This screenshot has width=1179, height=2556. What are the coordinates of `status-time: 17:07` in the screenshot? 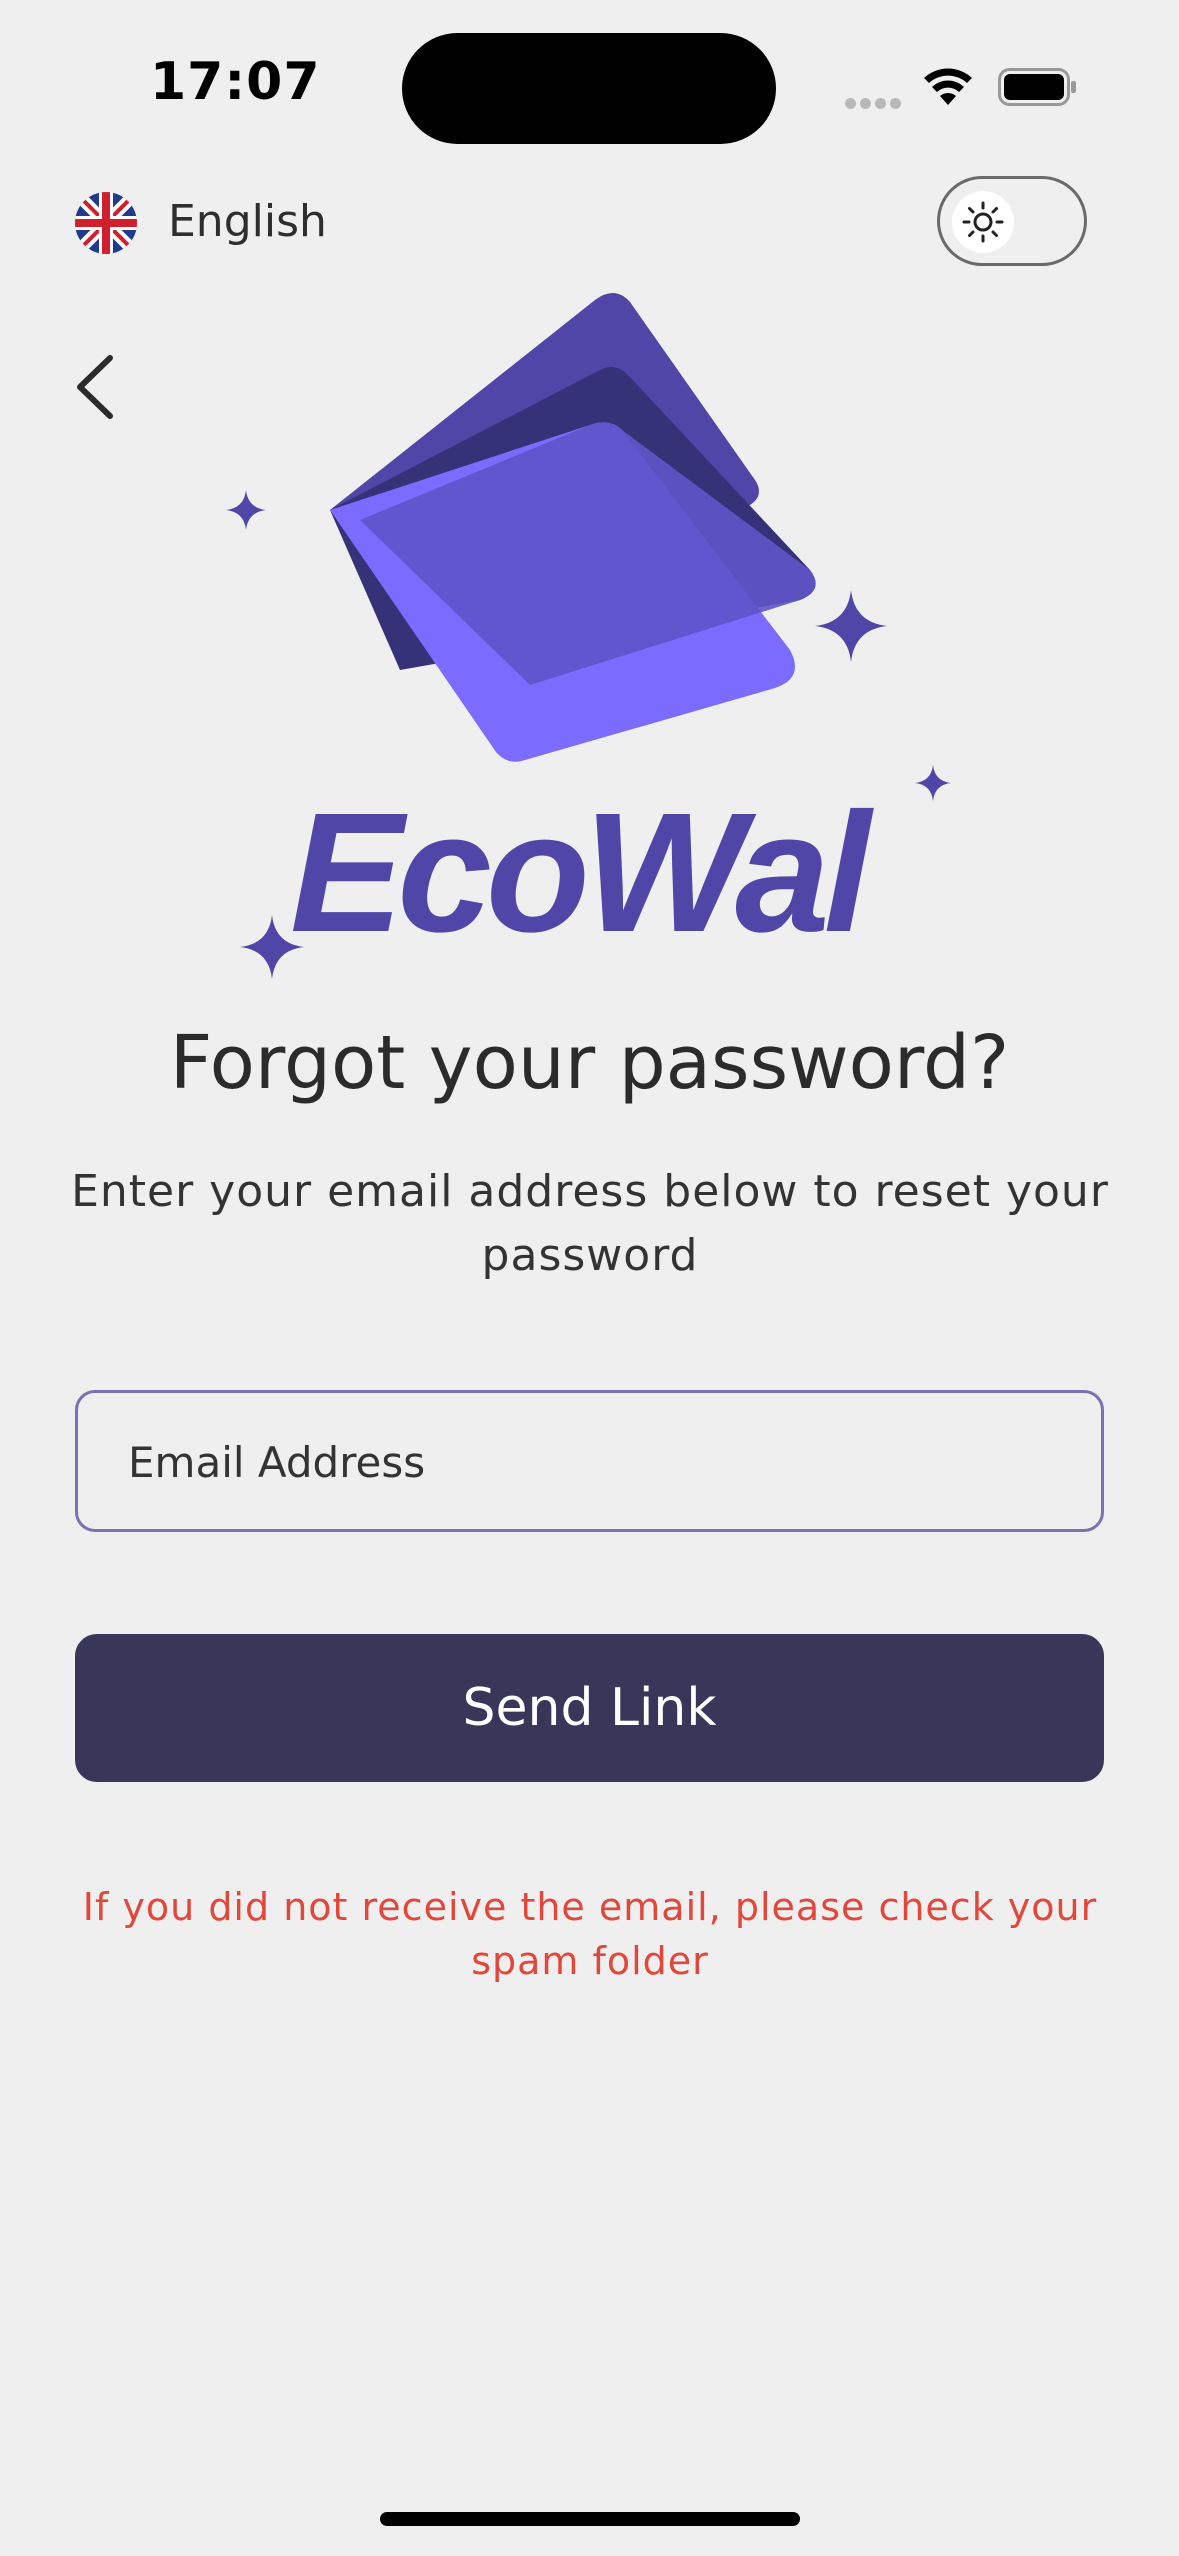 It's located at (235, 82).